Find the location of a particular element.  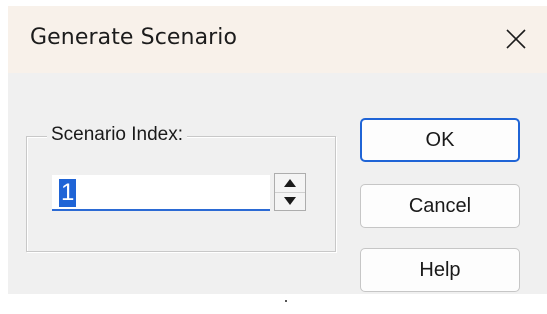

dialog-title: Generate Scenario is located at coordinates (134, 37).